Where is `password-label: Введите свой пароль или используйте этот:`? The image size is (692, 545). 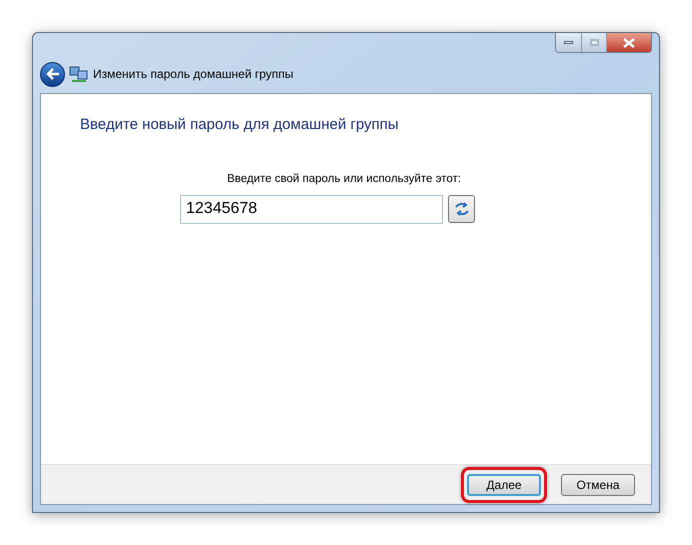
password-label: Введите свой пароль или используйте этот: is located at coordinates (344, 179).